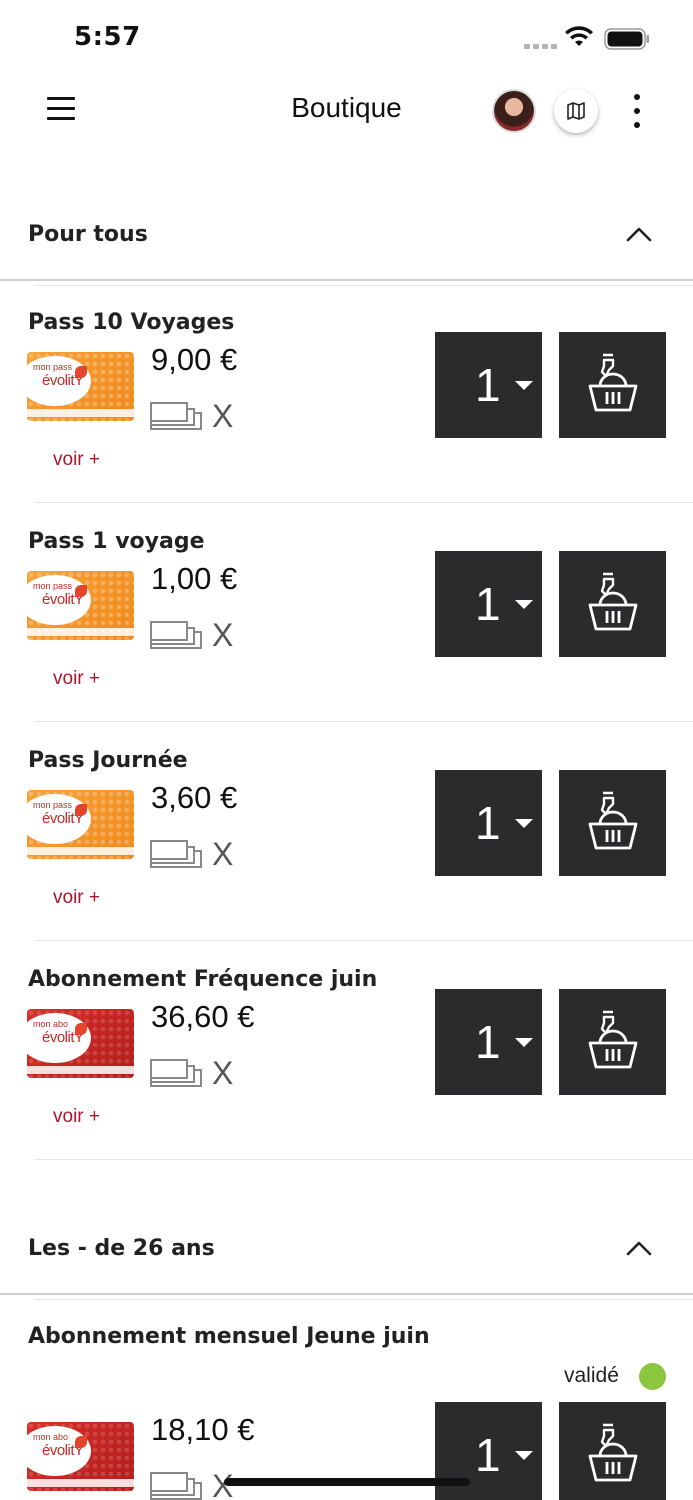  What do you see at coordinates (203, 1016) in the screenshot?
I see `product-price: 36,60 €` at bounding box center [203, 1016].